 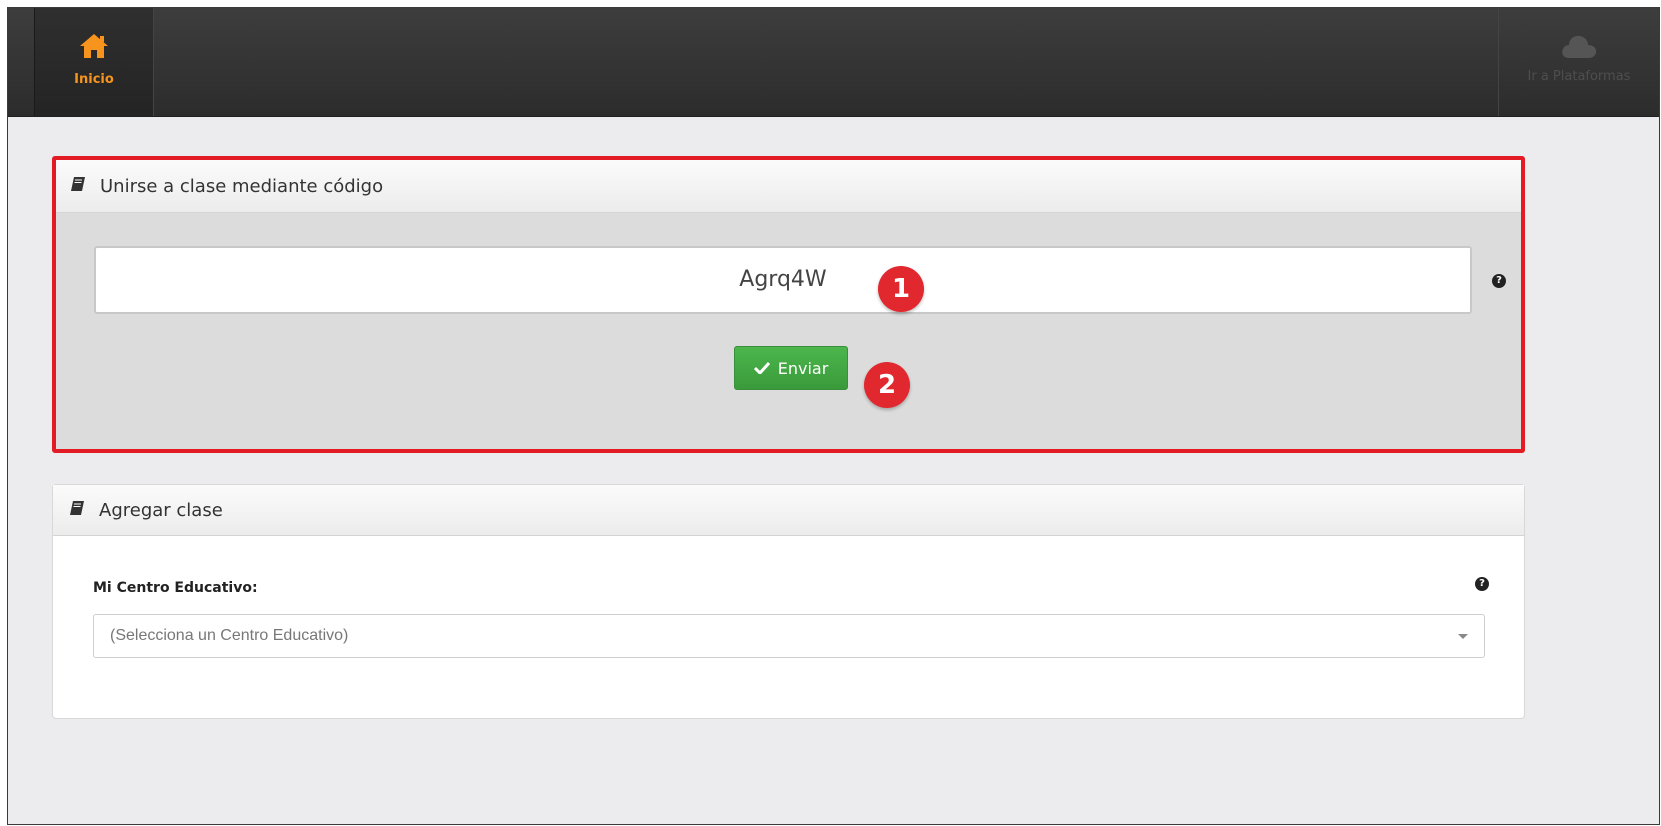 I want to click on join-panel-title: Unirse a clase mediante código, so click(x=242, y=186).